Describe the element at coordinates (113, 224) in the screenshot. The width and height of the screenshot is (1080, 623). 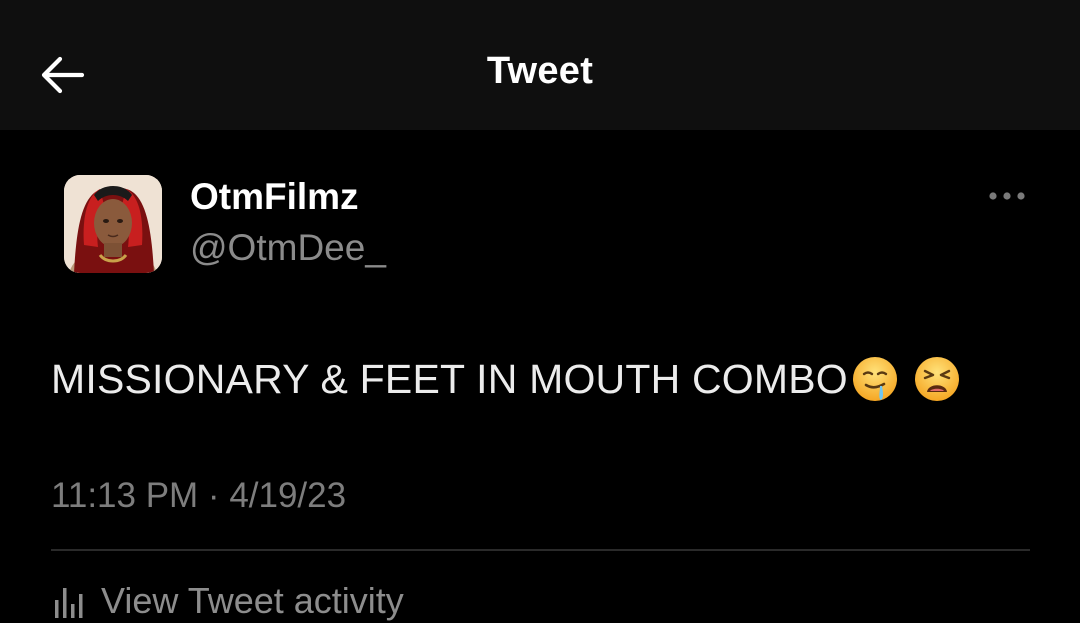
I see `avatar` at that location.